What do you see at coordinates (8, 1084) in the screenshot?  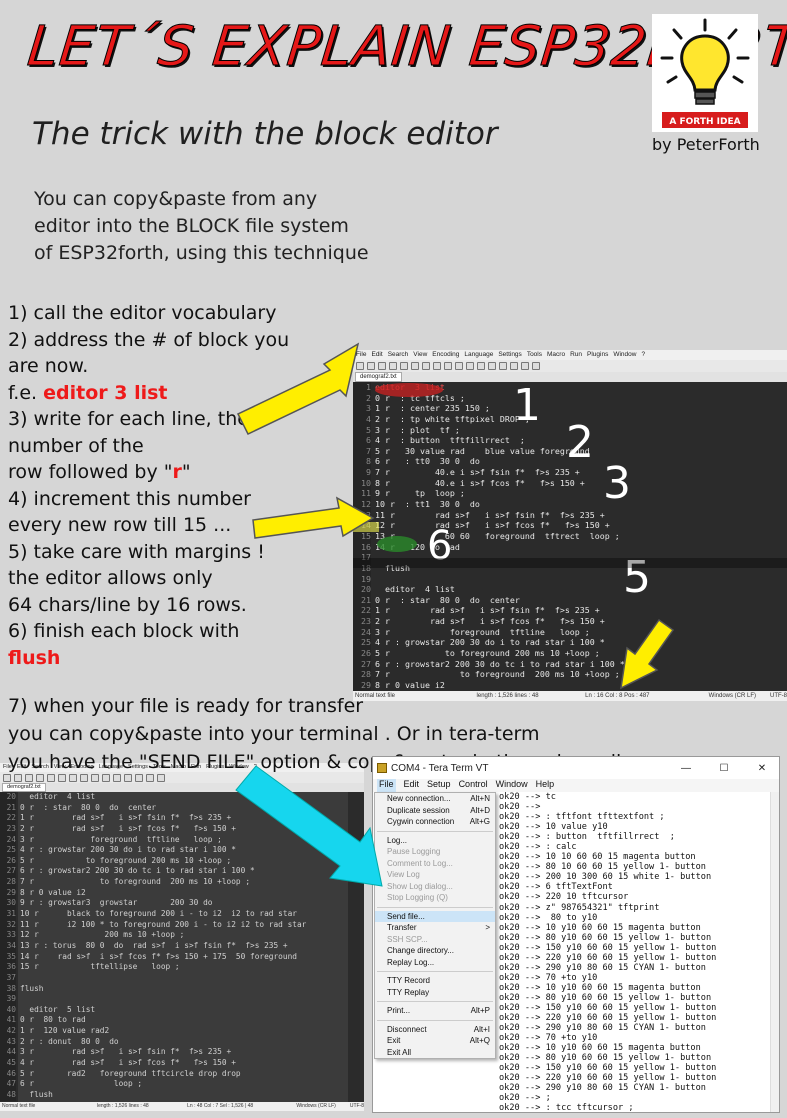 I see `line-number: 47` at bounding box center [8, 1084].